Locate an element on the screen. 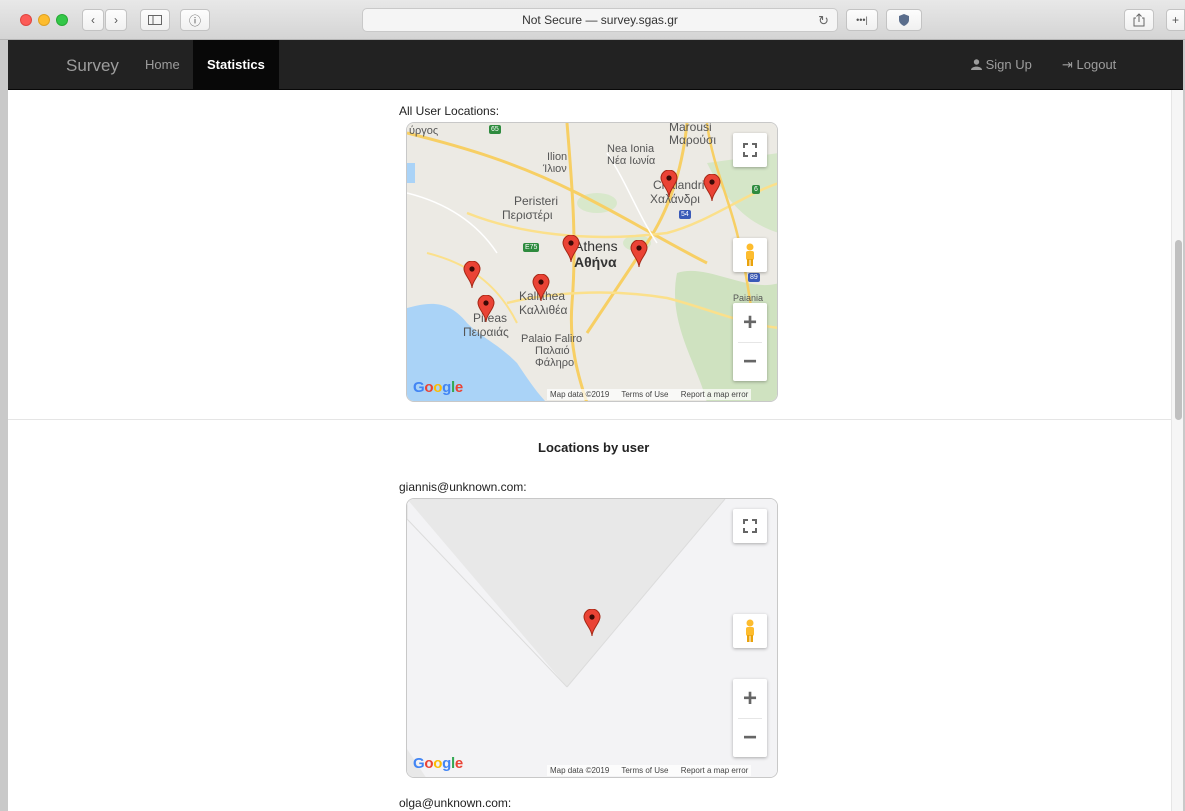  map-place-nea-ionia-gr: Νέα Ιωνία is located at coordinates (631, 161).